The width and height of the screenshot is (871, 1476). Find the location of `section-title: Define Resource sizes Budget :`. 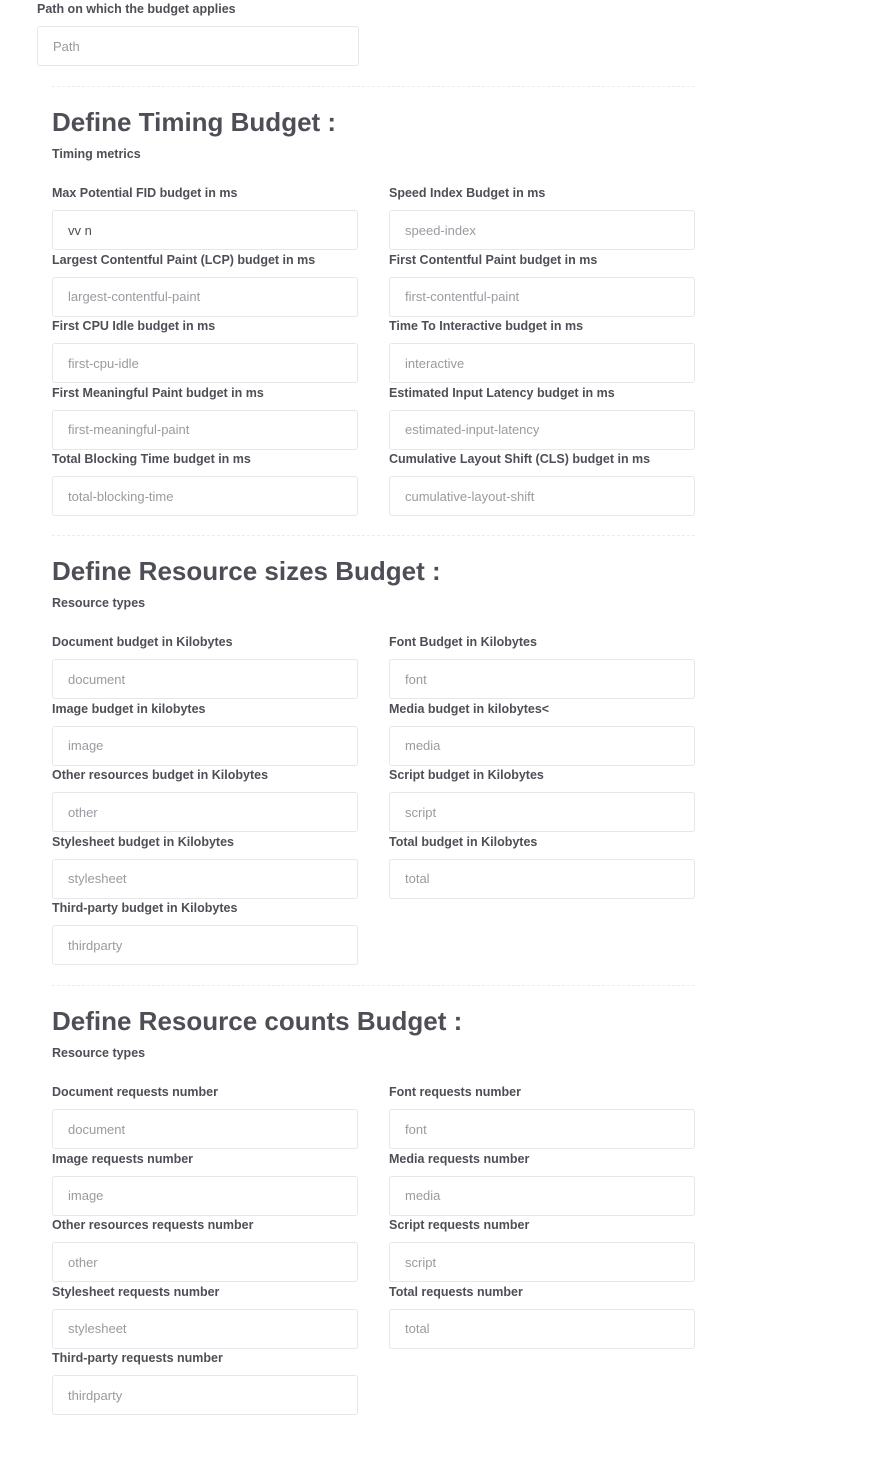

section-title: Define Resource sizes Budget : is located at coordinates (246, 571).